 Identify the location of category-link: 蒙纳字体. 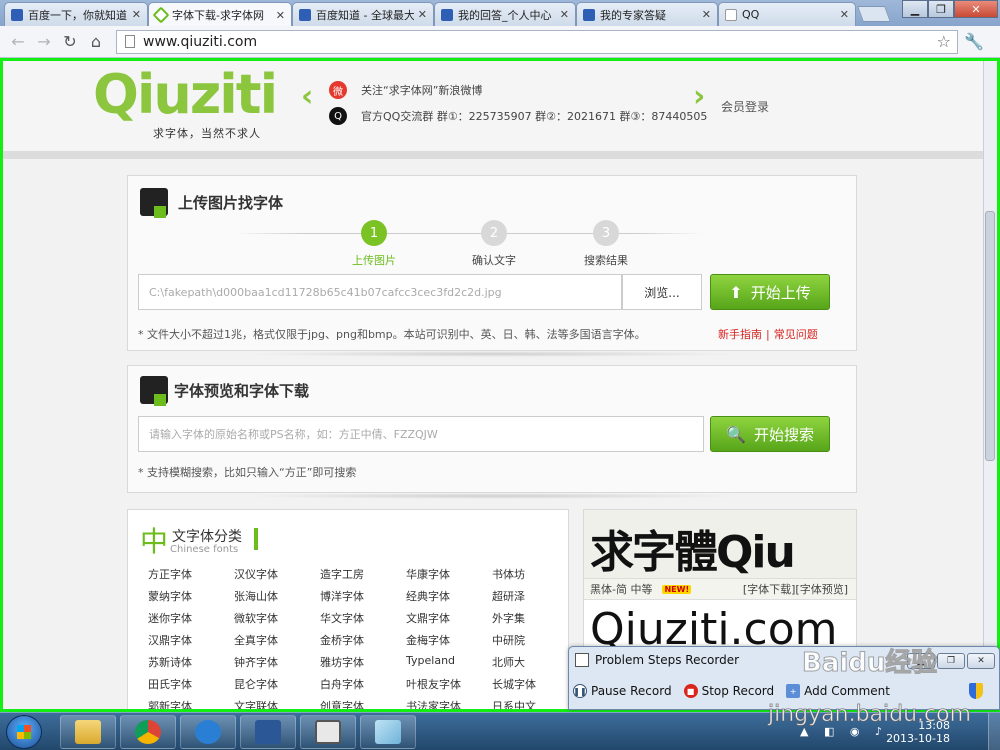
(191, 596).